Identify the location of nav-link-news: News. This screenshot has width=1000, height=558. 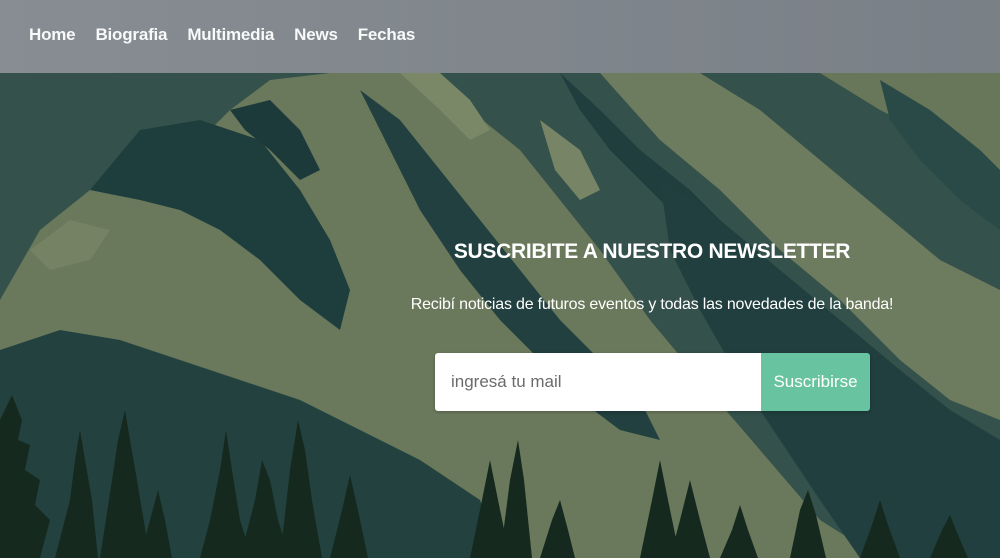
(316, 34).